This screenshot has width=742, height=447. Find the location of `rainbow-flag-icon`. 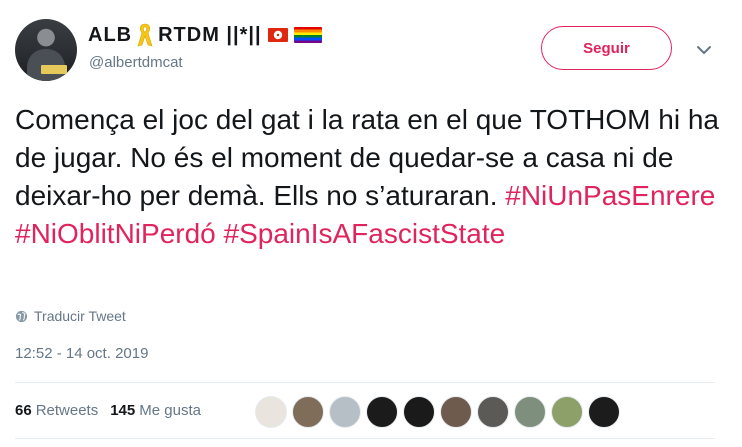

rainbow-flag-icon is located at coordinates (307, 35).